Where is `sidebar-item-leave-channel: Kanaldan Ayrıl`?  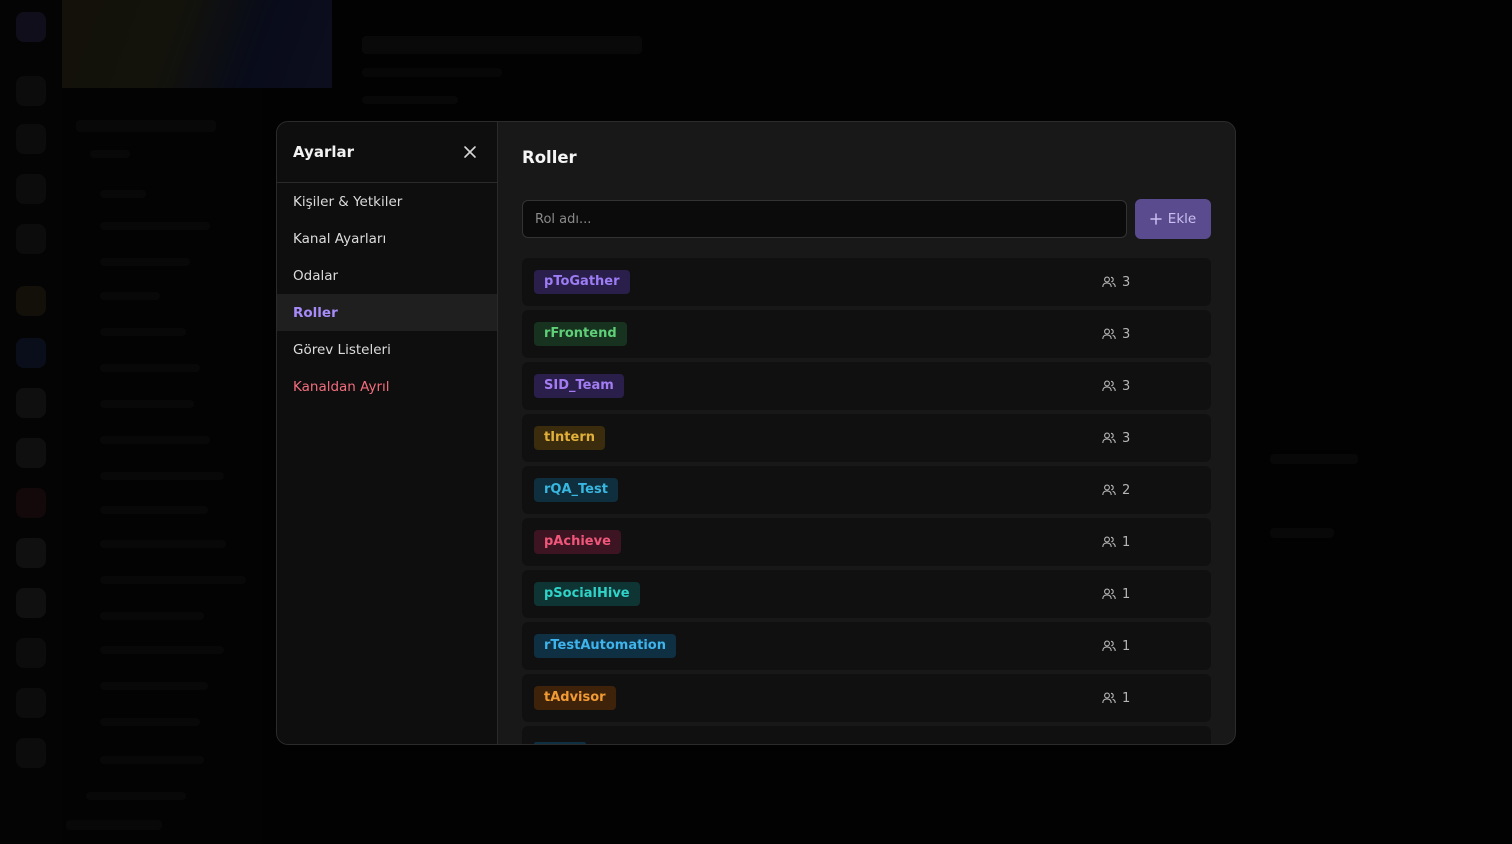 sidebar-item-leave-channel: Kanaldan Ayrıl is located at coordinates (387, 386).